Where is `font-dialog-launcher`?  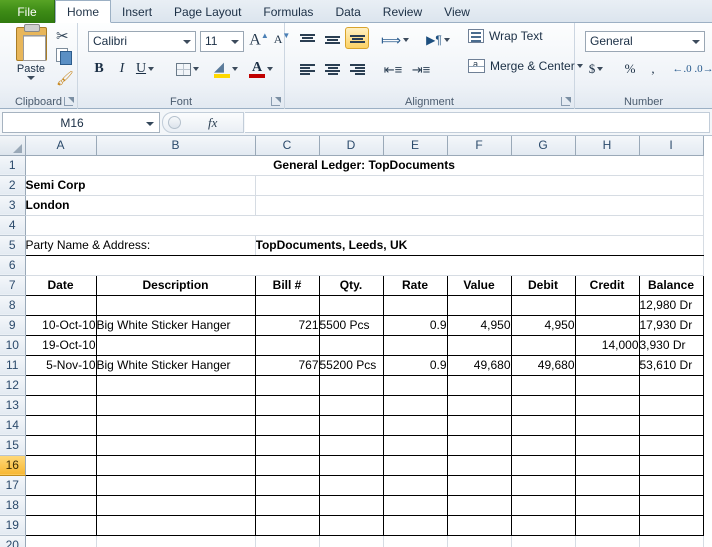
font-dialog-launcher is located at coordinates (276, 101).